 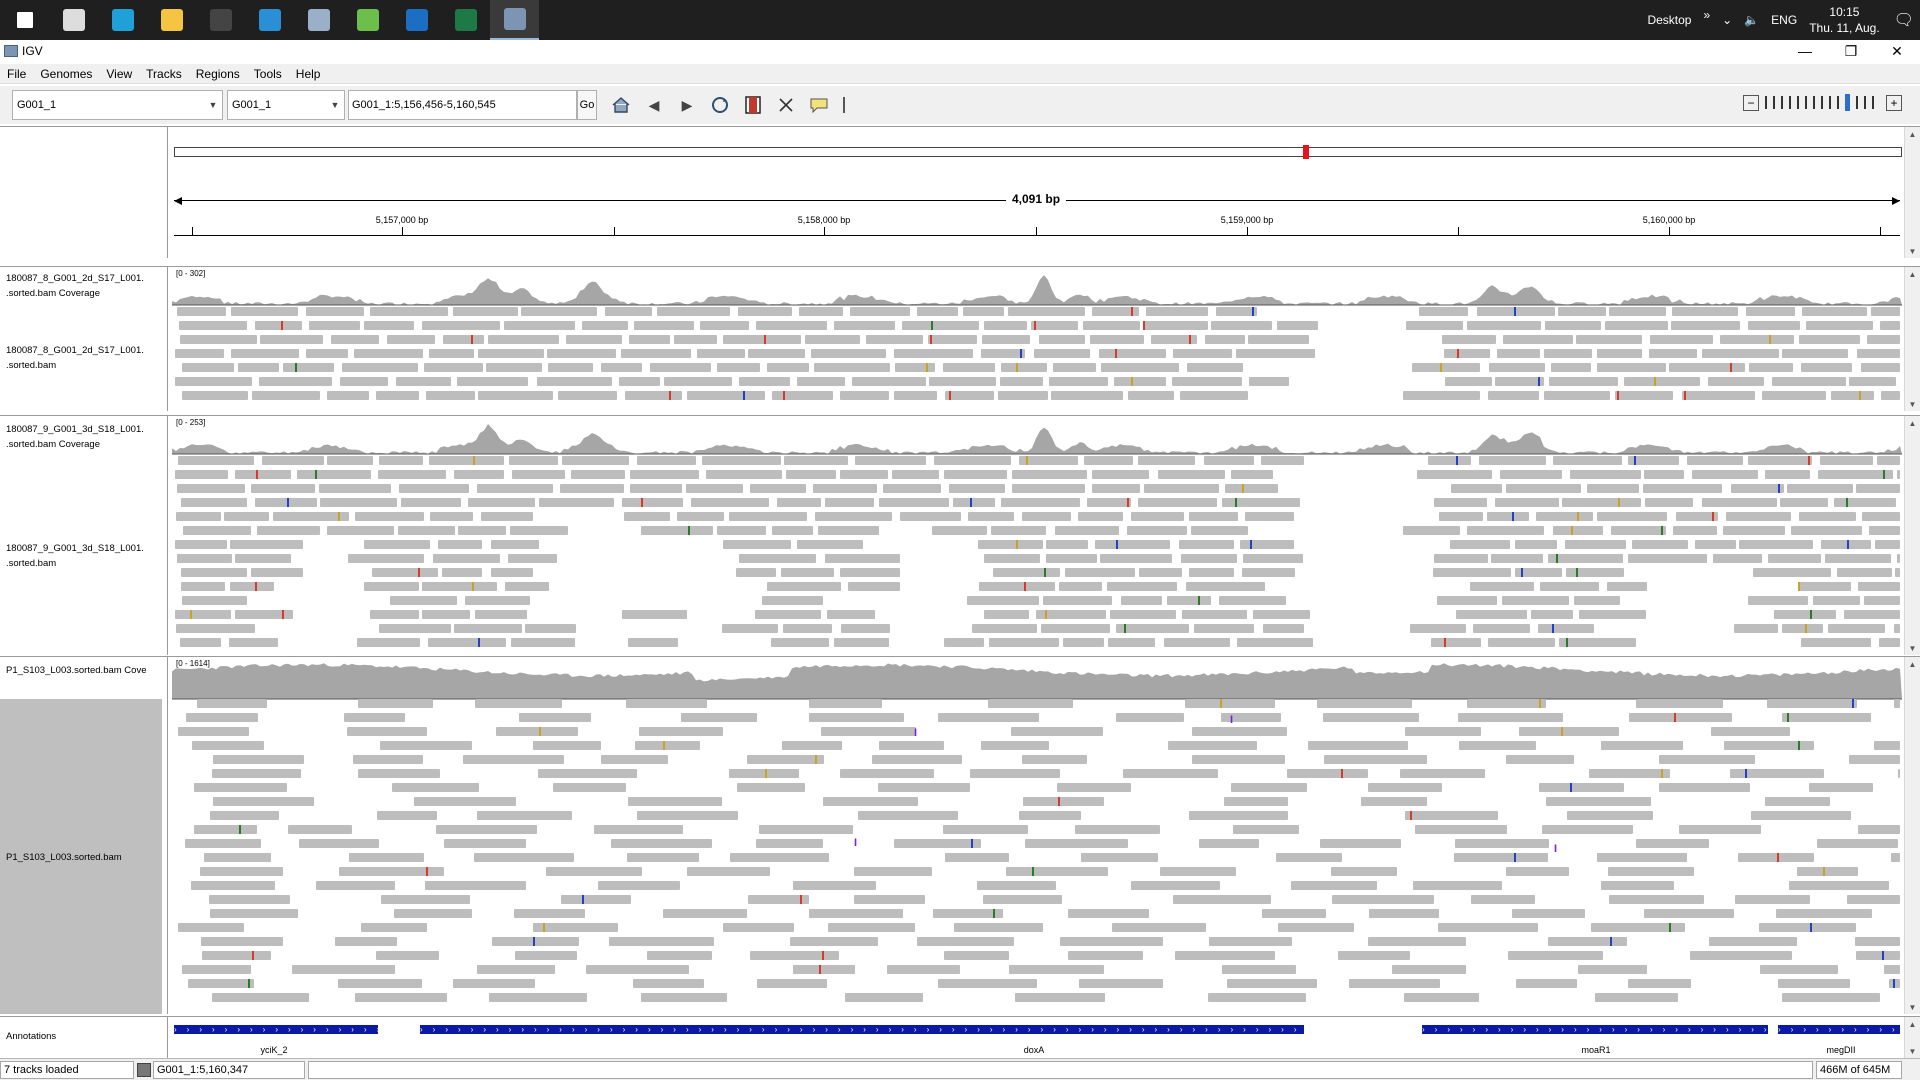 What do you see at coordinates (1844, 20) in the screenshot?
I see `clock: 10:15 Thu. 11, Aug.` at bounding box center [1844, 20].